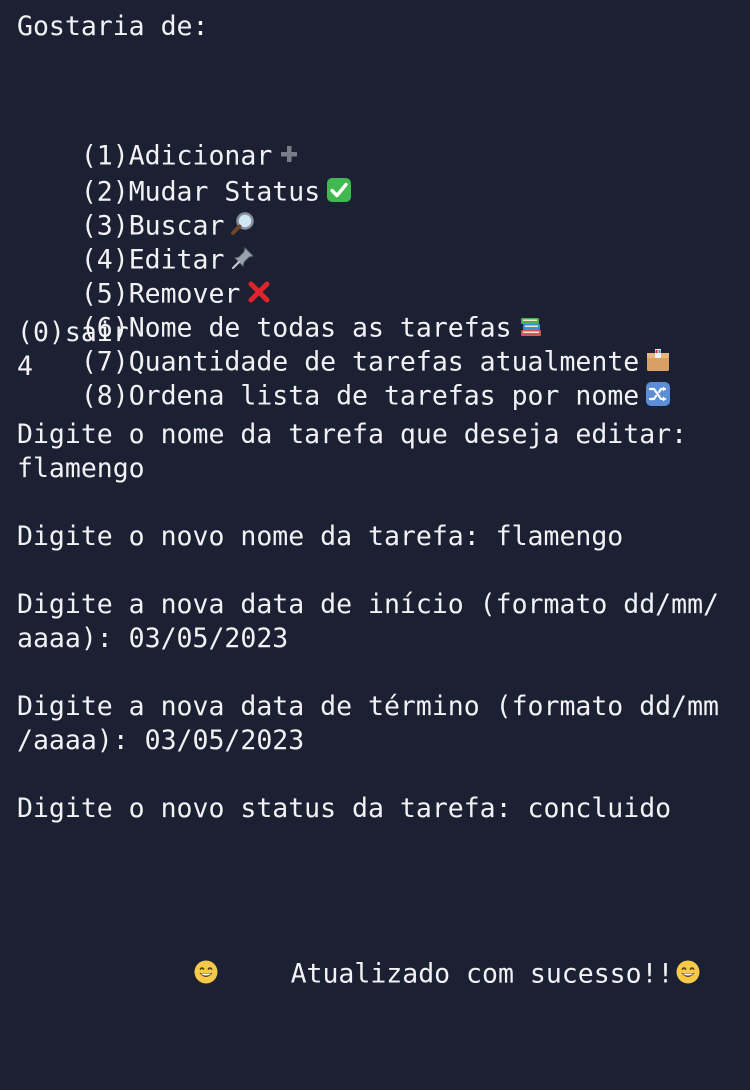 This screenshot has height=1090, width=750. What do you see at coordinates (693, 394) in the screenshot?
I see `shuffle-icon` at bounding box center [693, 394].